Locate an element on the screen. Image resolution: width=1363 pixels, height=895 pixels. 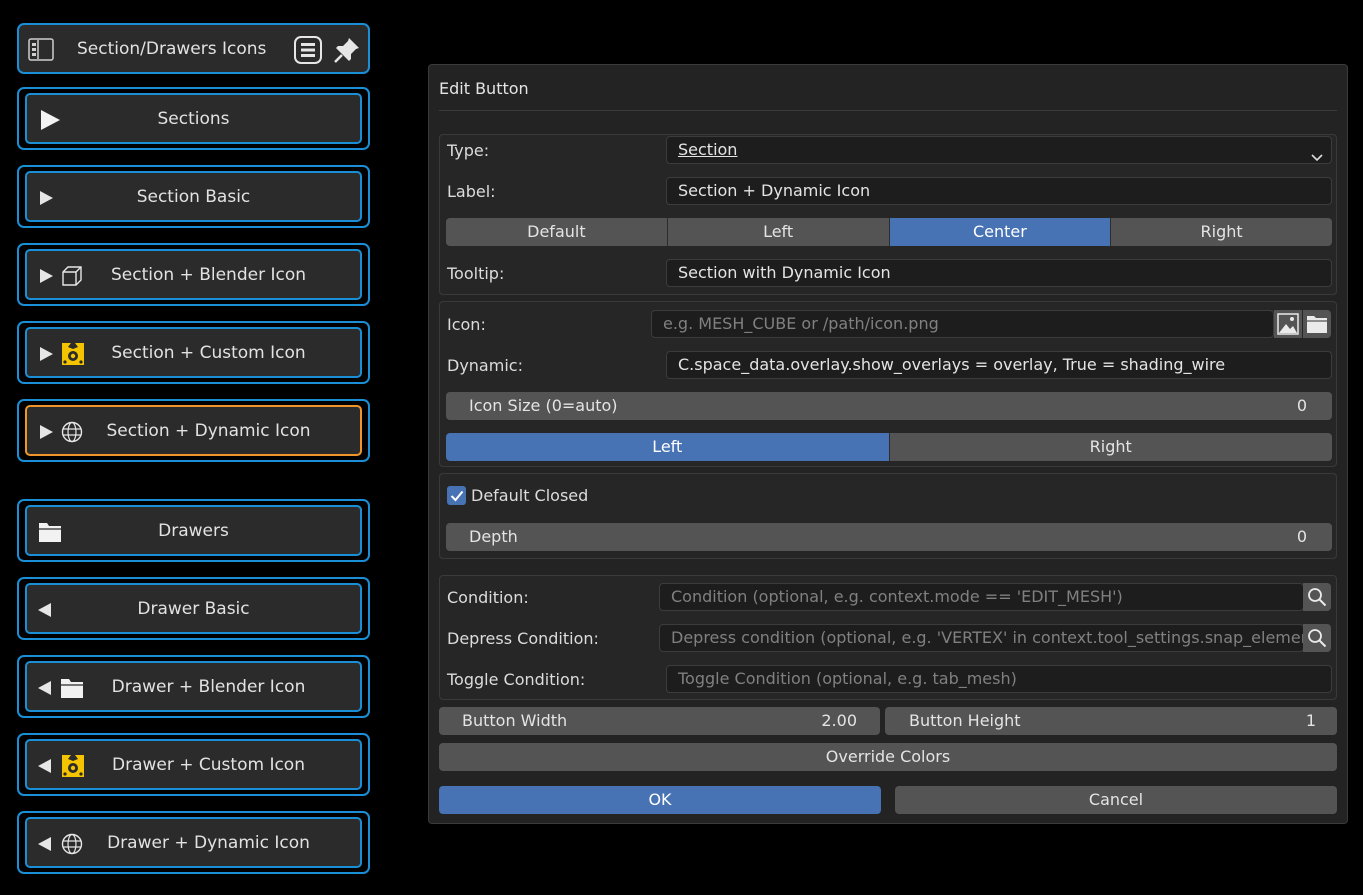
folder-browse-button is located at coordinates (1317, 324).